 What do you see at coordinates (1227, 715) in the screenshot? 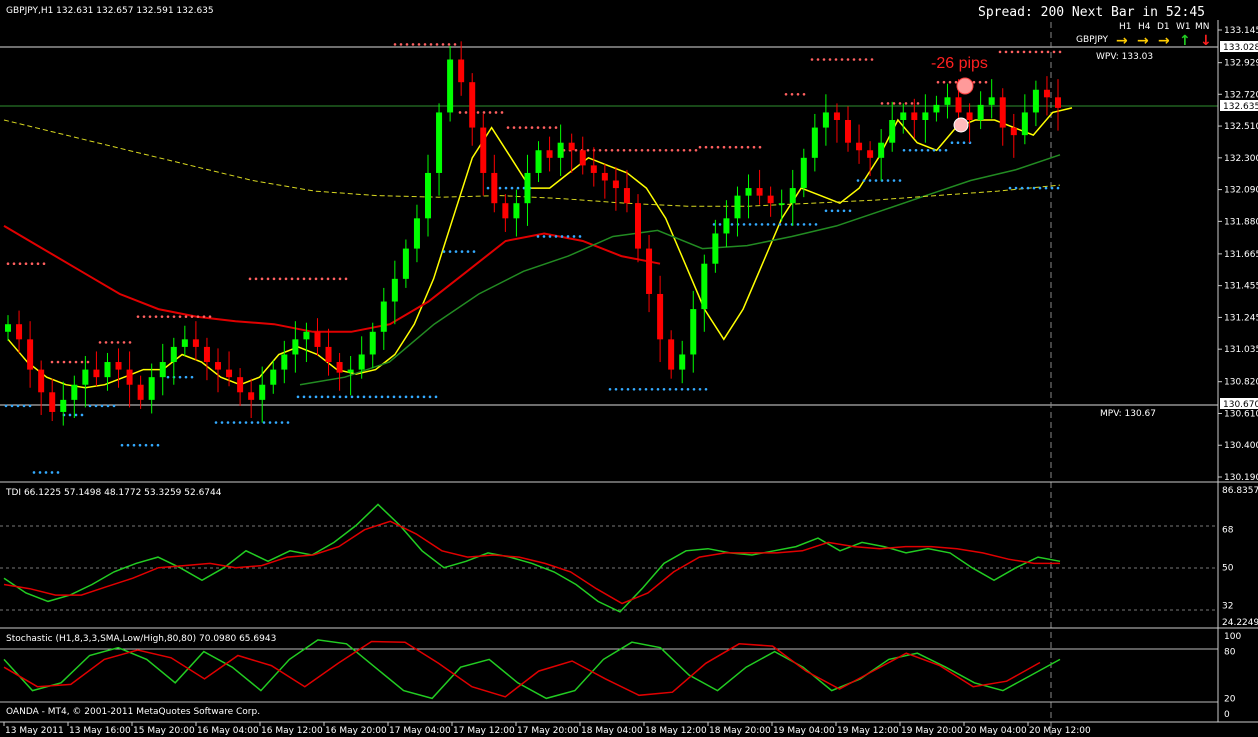
I see `stoch-tick-label: 0` at bounding box center [1227, 715].